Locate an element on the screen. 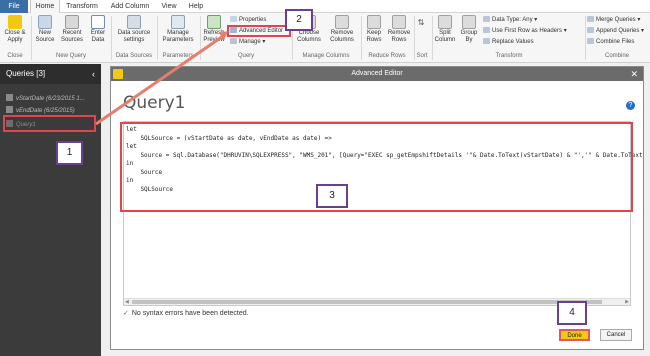  callout-2: 2 is located at coordinates (299, 20).